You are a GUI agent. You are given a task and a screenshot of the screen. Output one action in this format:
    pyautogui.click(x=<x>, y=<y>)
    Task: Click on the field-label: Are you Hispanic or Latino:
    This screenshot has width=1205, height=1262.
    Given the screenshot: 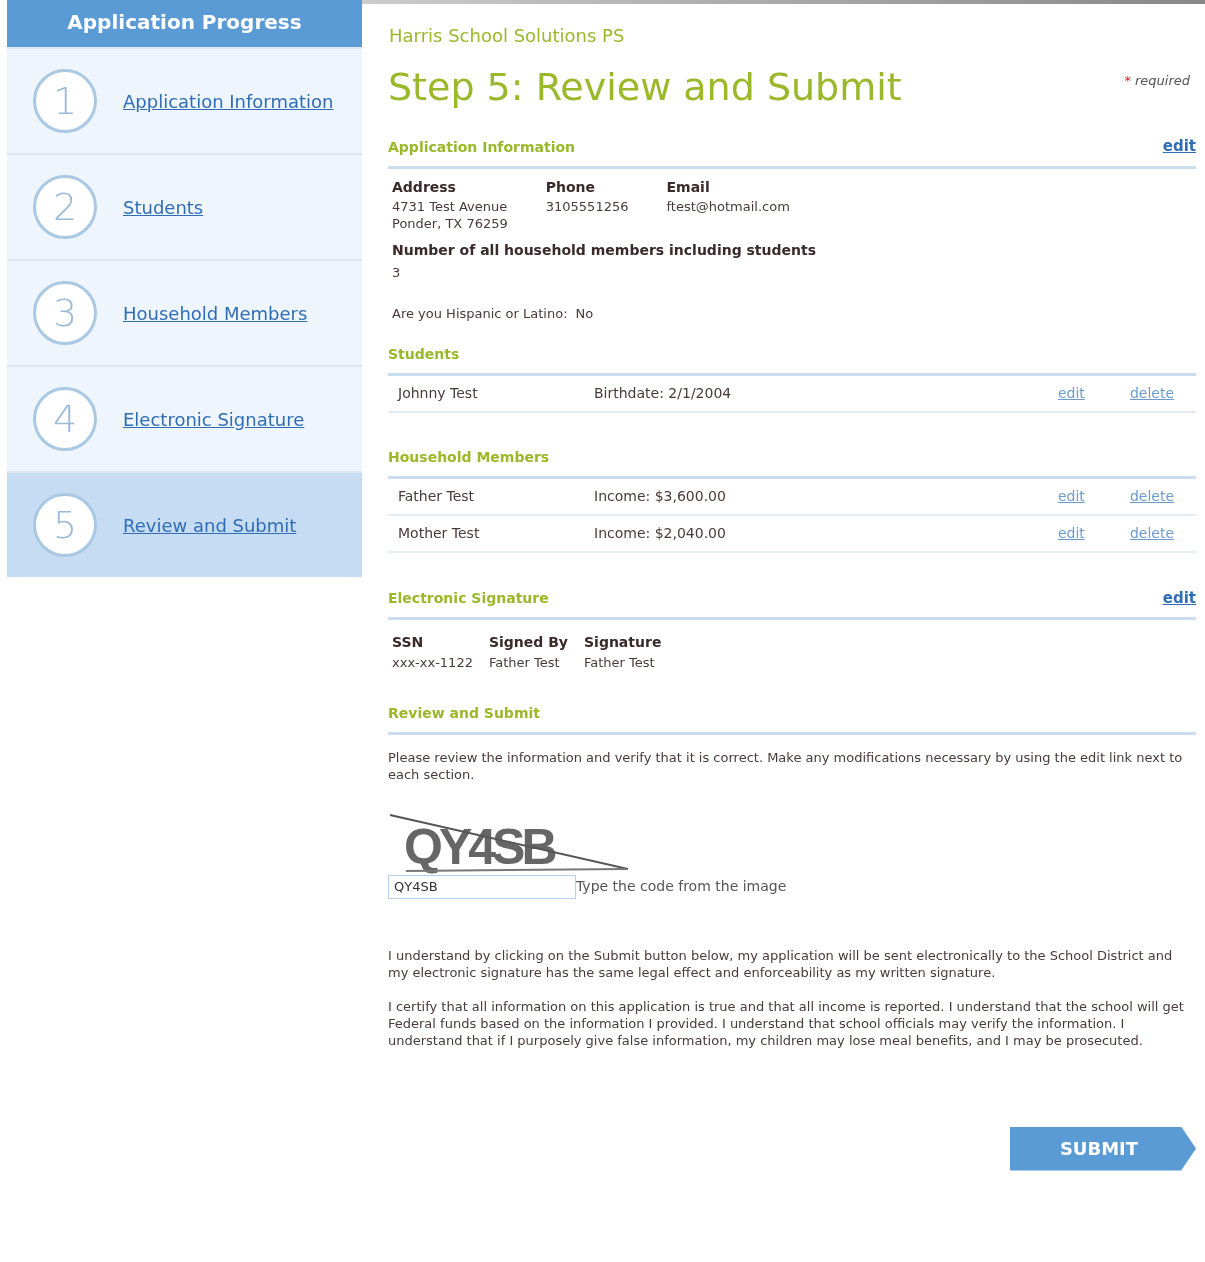 What is the action you would take?
    pyautogui.click(x=480, y=314)
    